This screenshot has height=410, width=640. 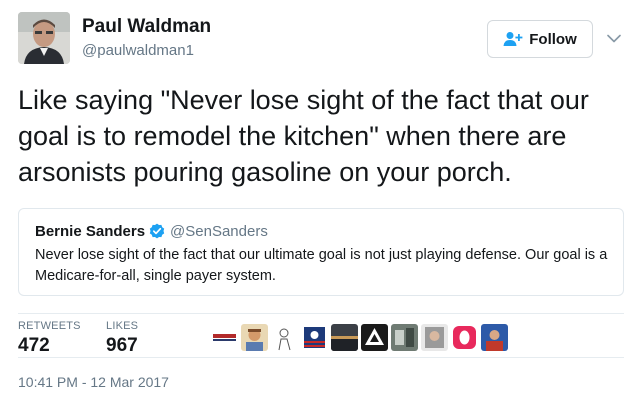 I want to click on retweets-stat: RETWEETS 472, so click(x=49, y=338).